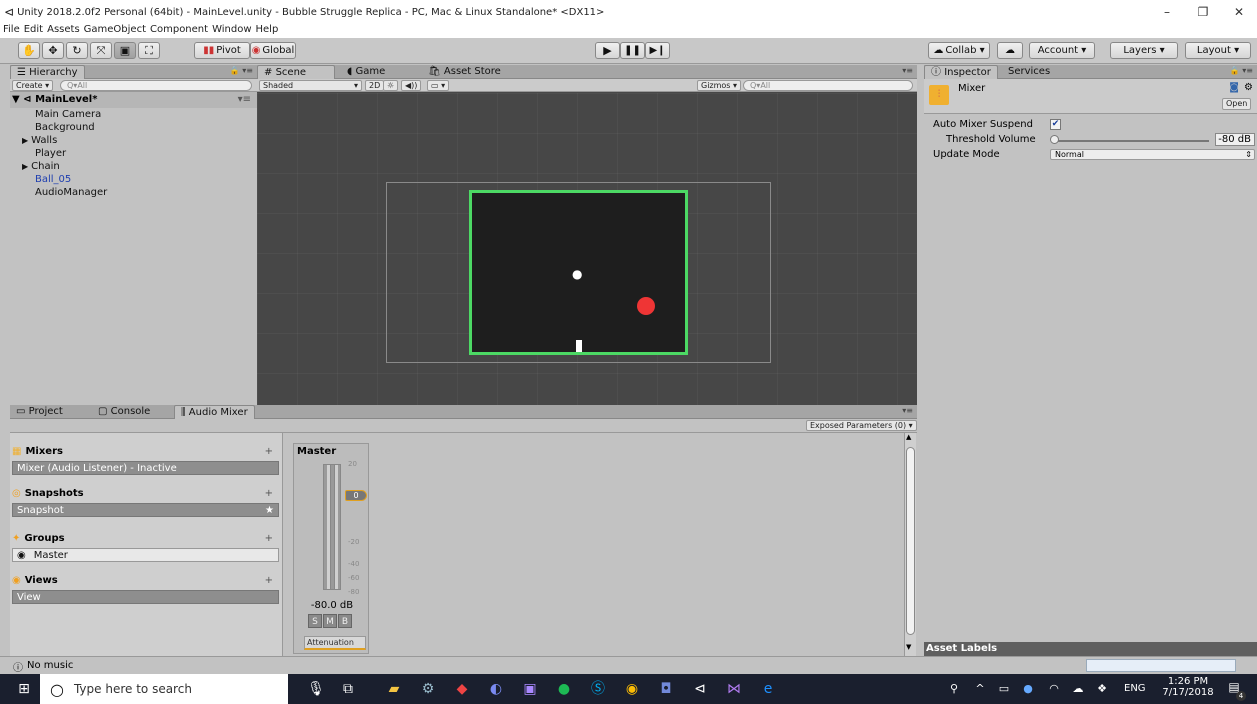  Describe the element at coordinates (1062, 50) in the screenshot. I see `account-dropdown: Account ▾` at that location.